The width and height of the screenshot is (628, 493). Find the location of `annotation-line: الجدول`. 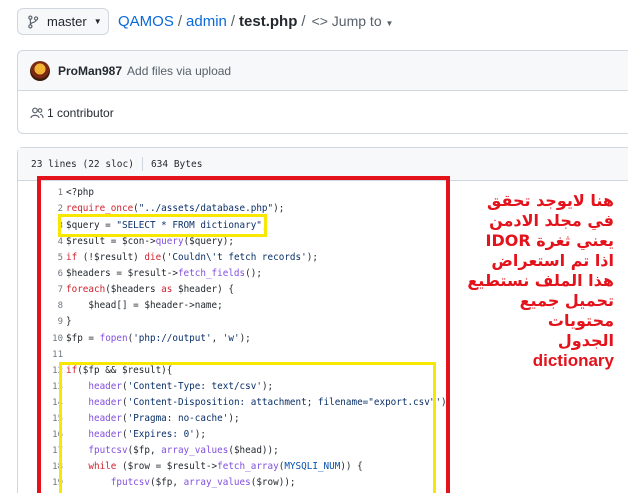

annotation-line: الجدول is located at coordinates (585, 340).